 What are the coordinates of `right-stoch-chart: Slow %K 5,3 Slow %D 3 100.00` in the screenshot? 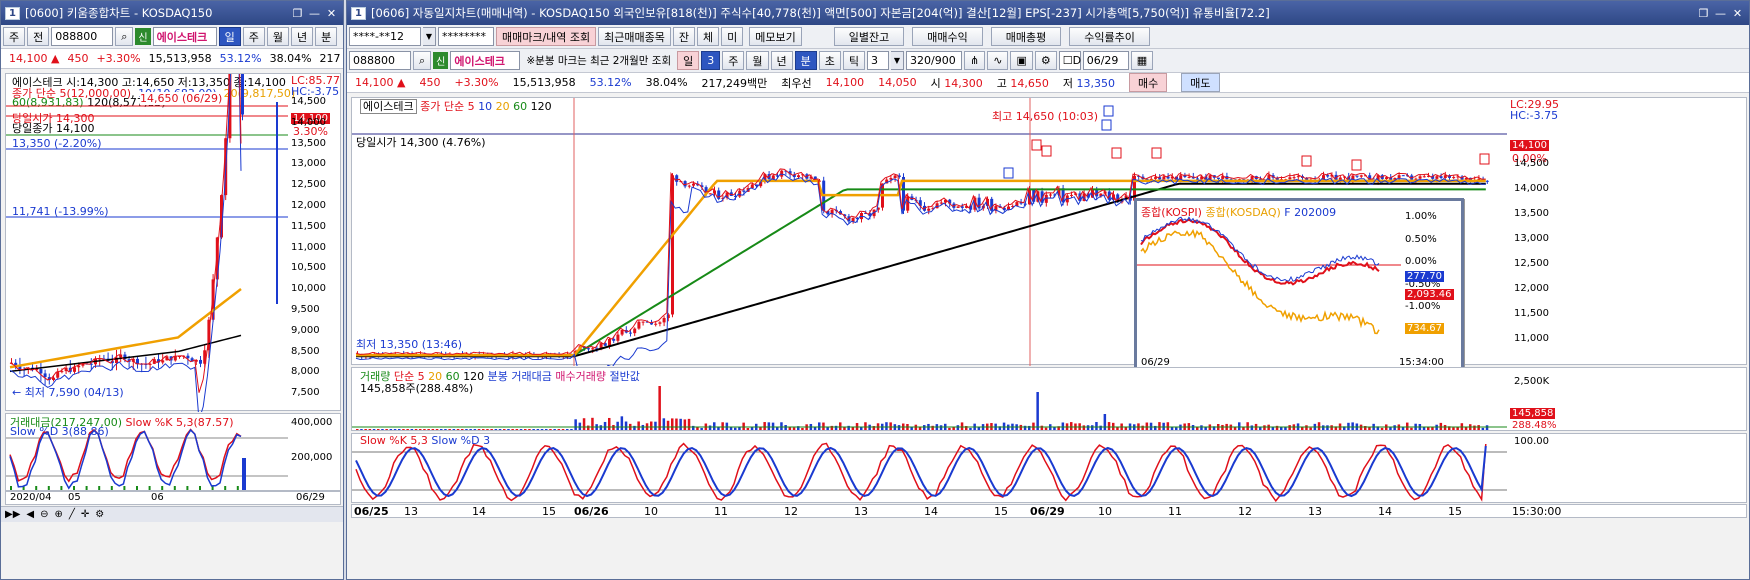 It's located at (1049, 468).